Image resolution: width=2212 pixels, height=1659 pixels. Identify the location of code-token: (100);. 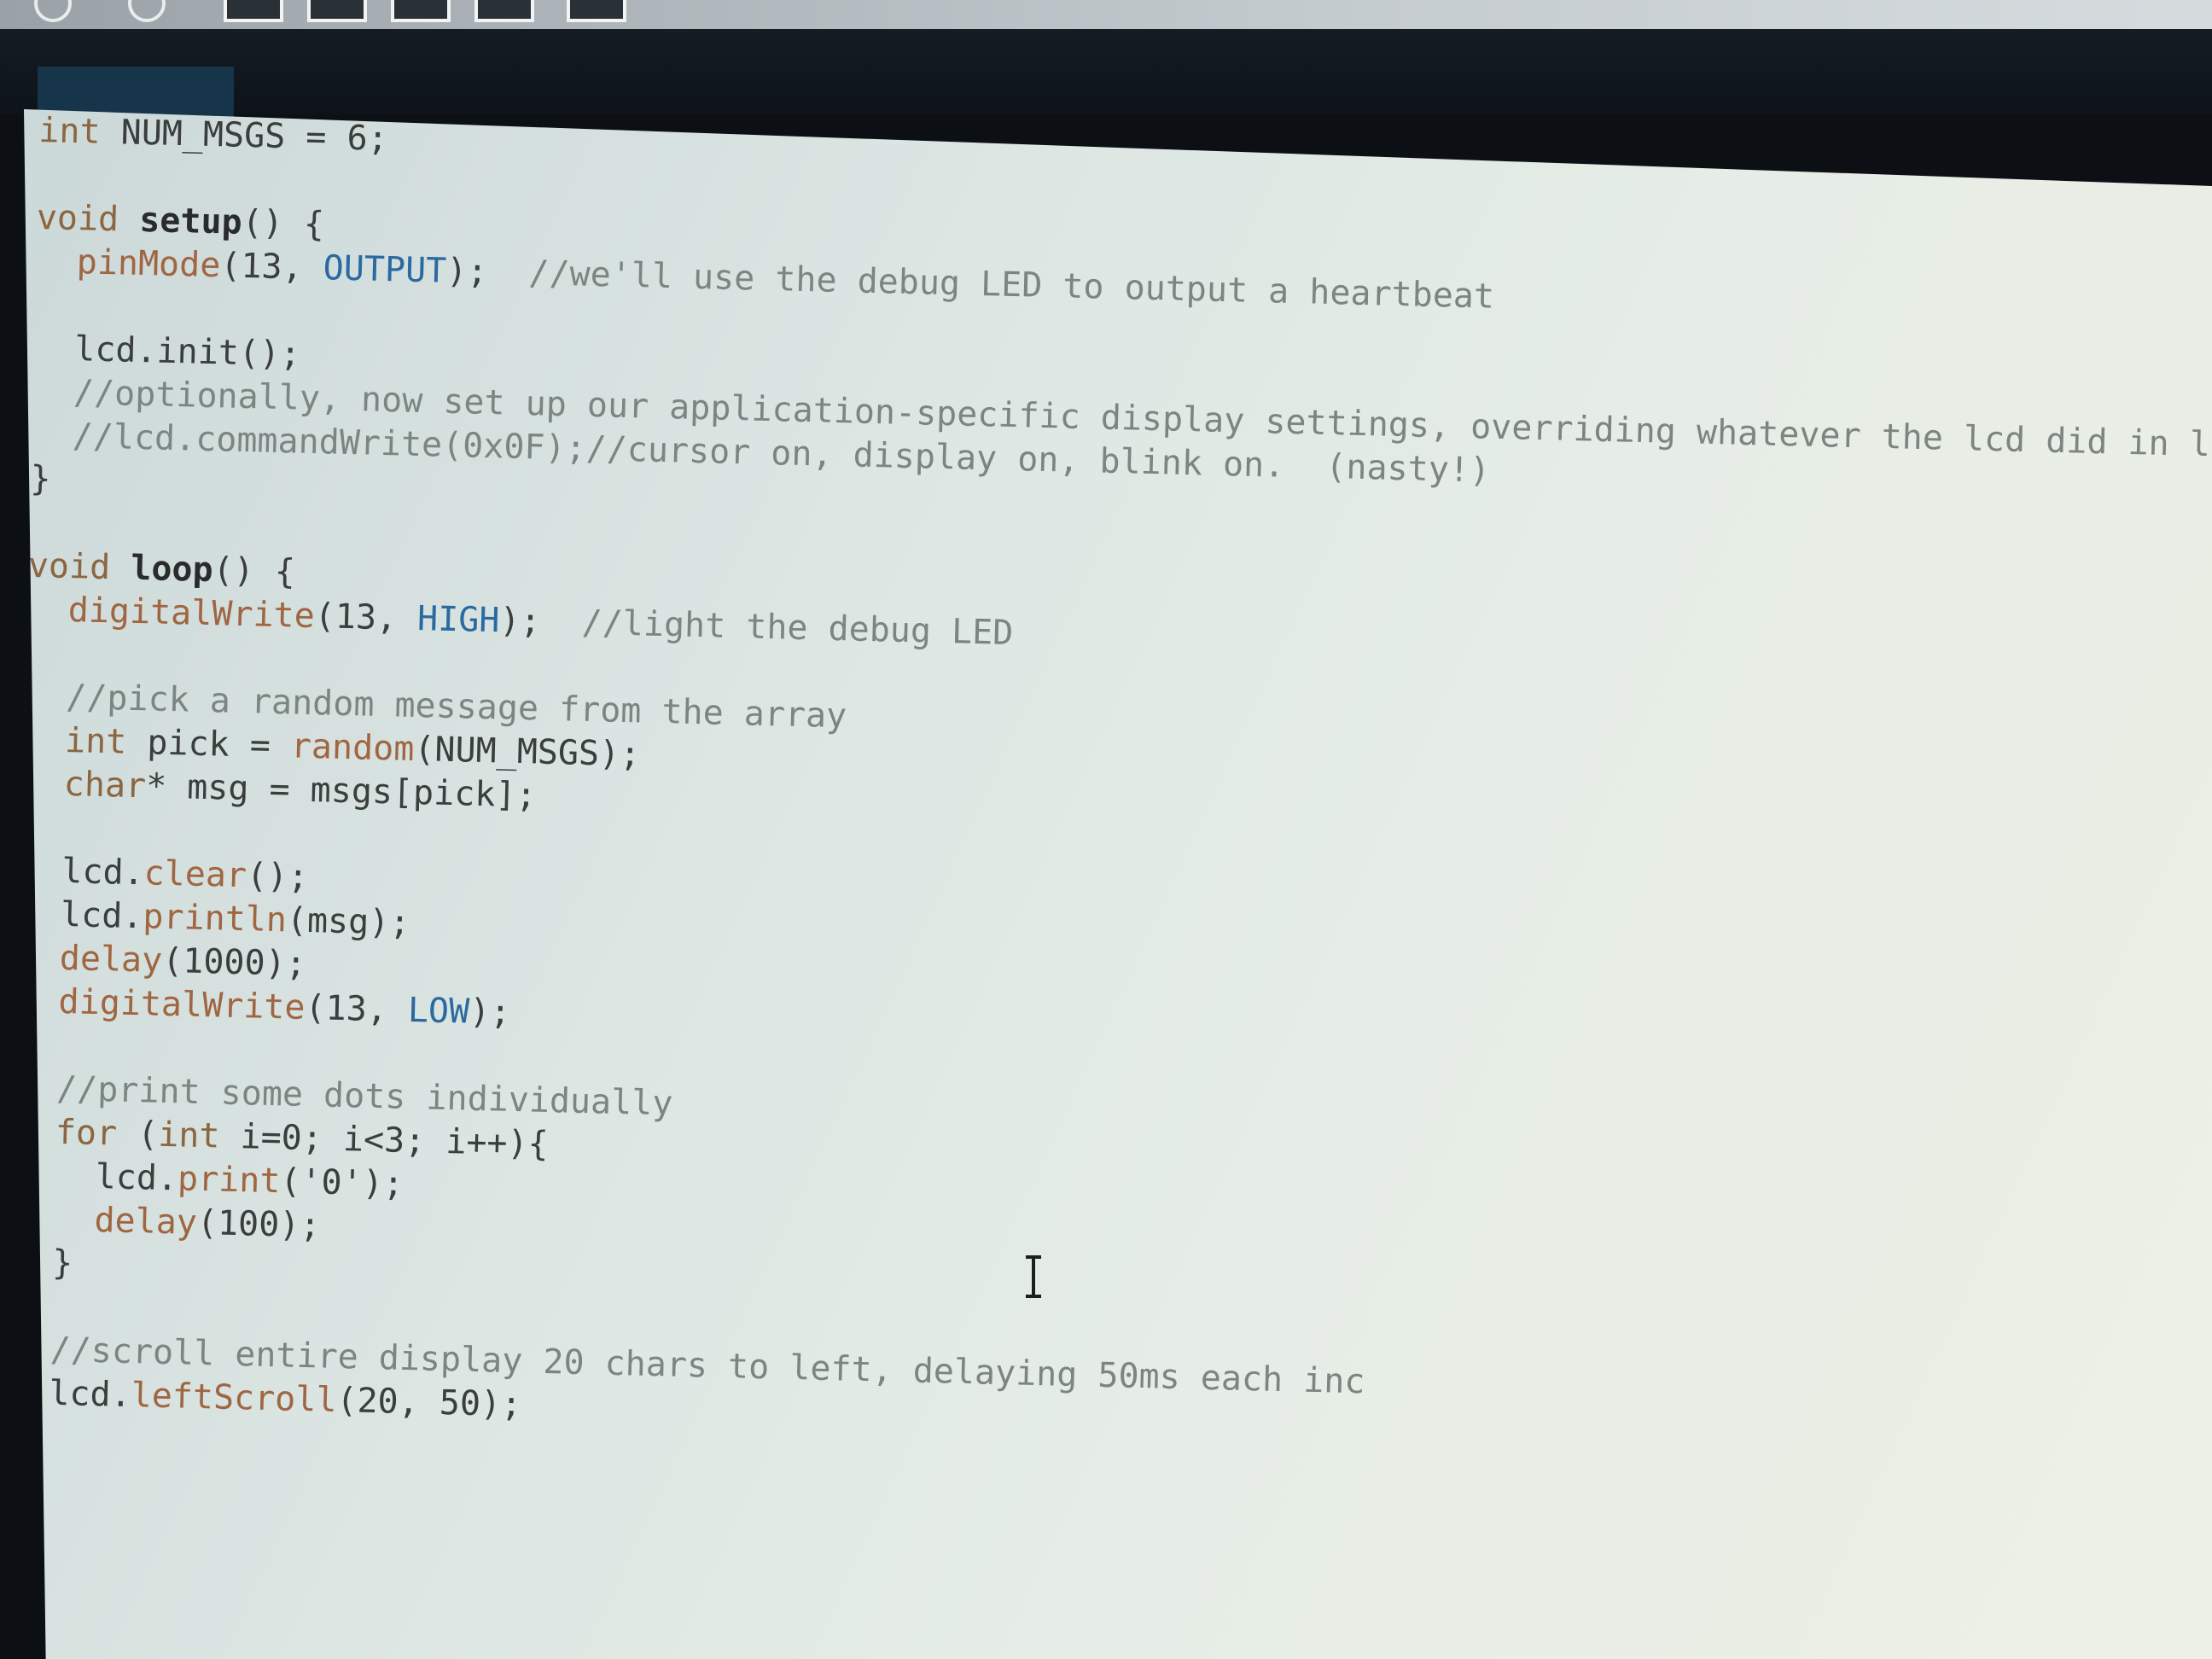
(258, 1224).